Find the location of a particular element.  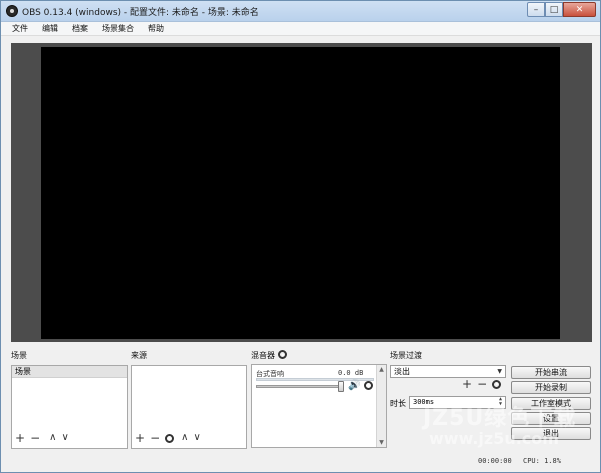

scroll-down-arrow-icon: ▼ is located at coordinates (381, 442).